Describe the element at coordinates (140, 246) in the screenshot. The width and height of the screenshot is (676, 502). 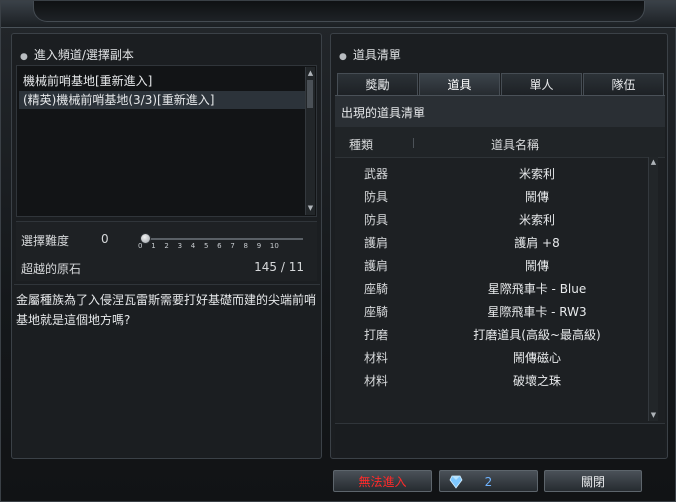
I see `difficulty-tick: 0` at that location.